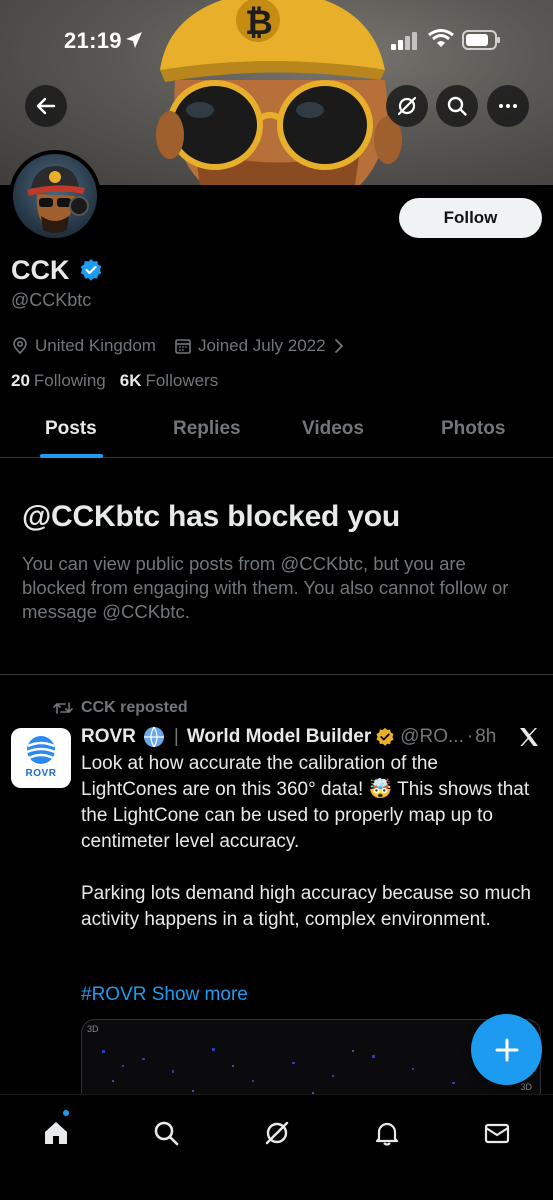 The image size is (553, 1200). Describe the element at coordinates (473, 429) in the screenshot. I see `tab-photos: Photos` at that location.